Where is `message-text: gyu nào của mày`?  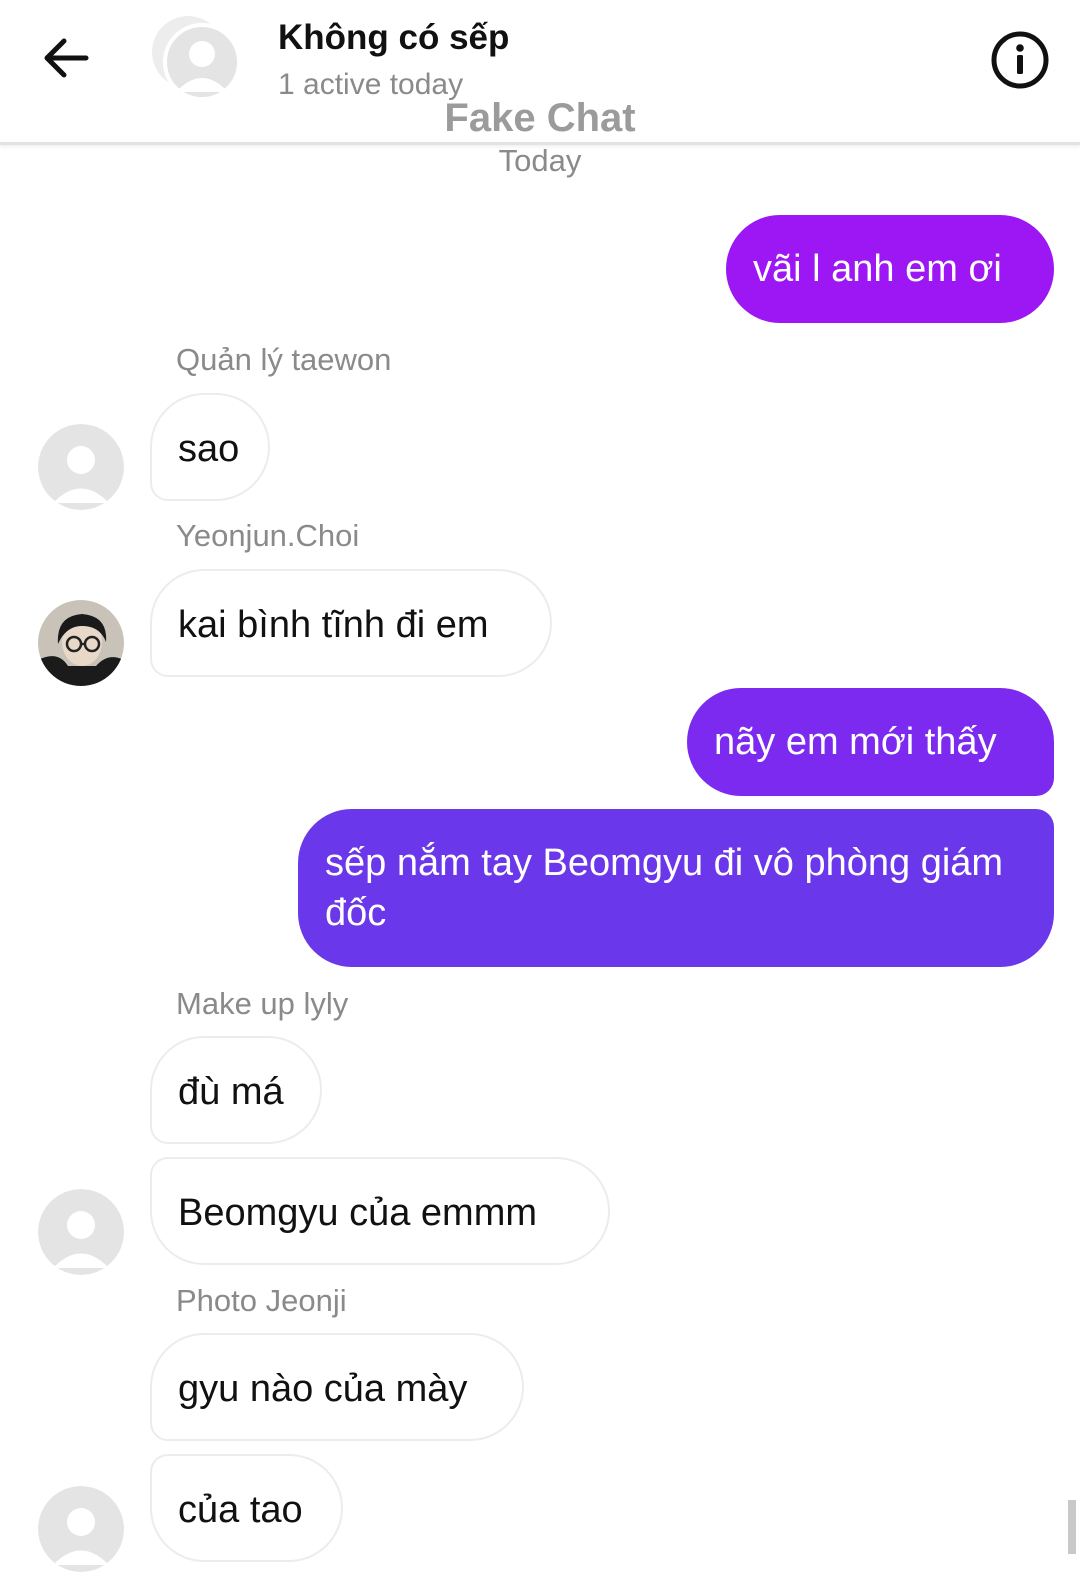
message-text: gyu nào của mày is located at coordinates (323, 1389).